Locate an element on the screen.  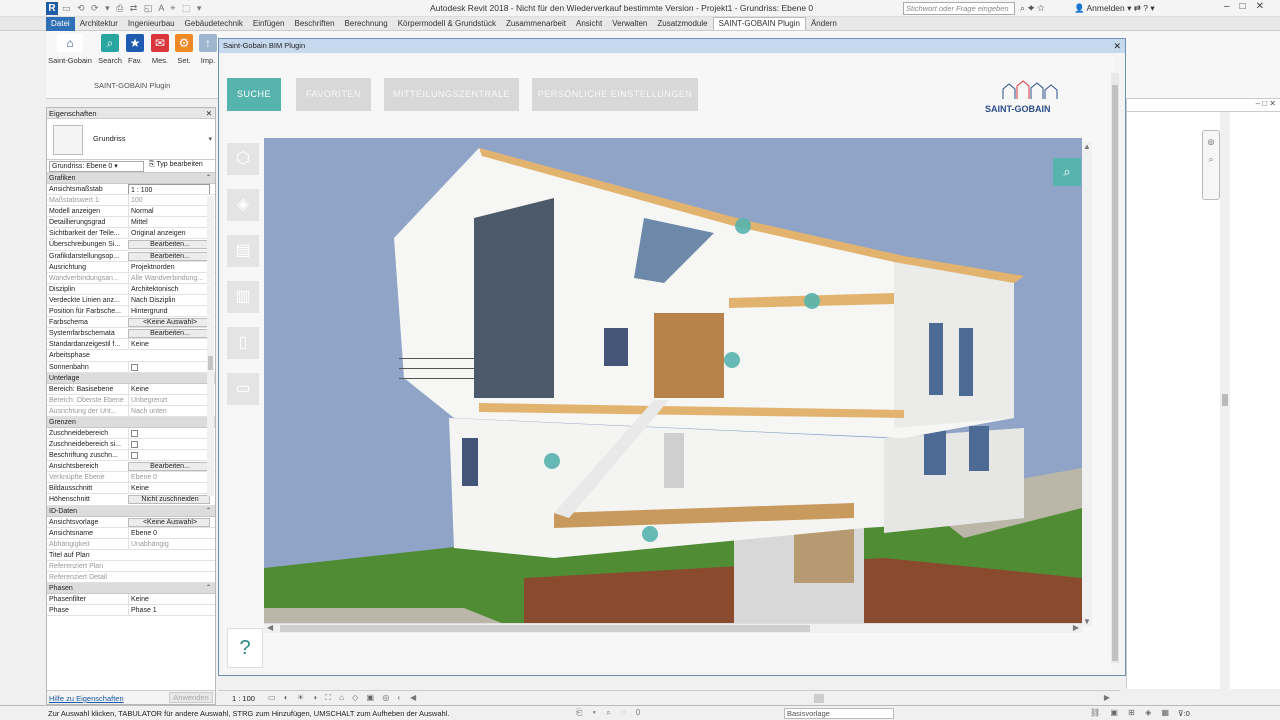
property-value: Hintergrund is located at coordinates (169, 311).